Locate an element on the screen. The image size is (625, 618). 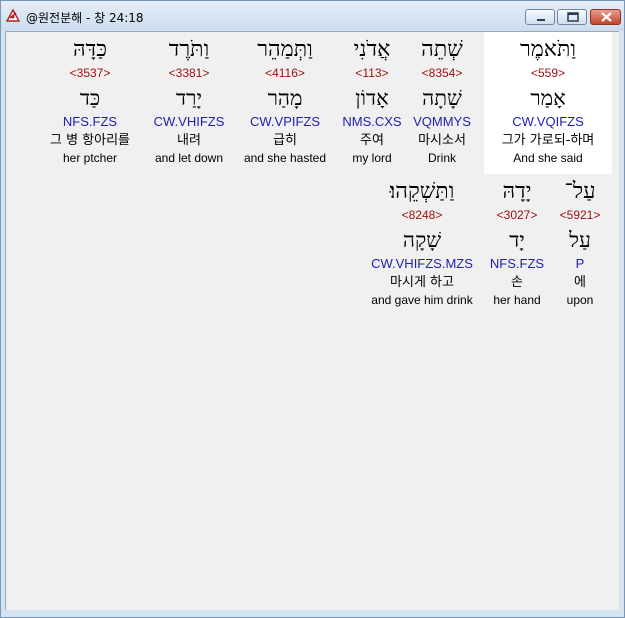
hebrew-word: עַל־ is located at coordinates (580, 191).